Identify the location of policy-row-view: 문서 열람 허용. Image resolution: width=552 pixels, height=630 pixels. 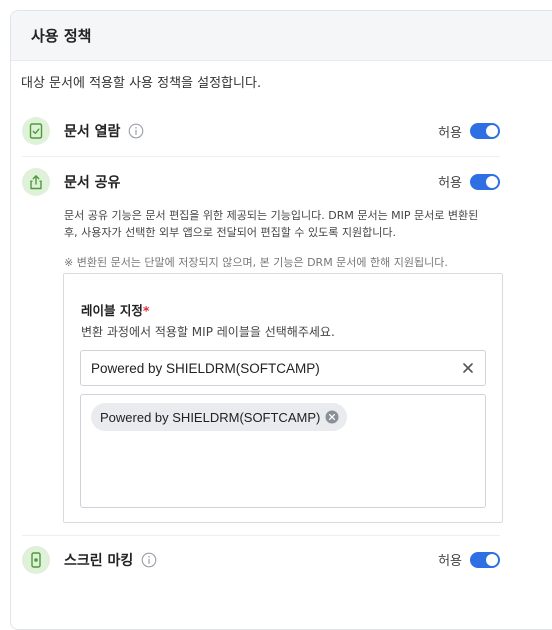
(261, 131).